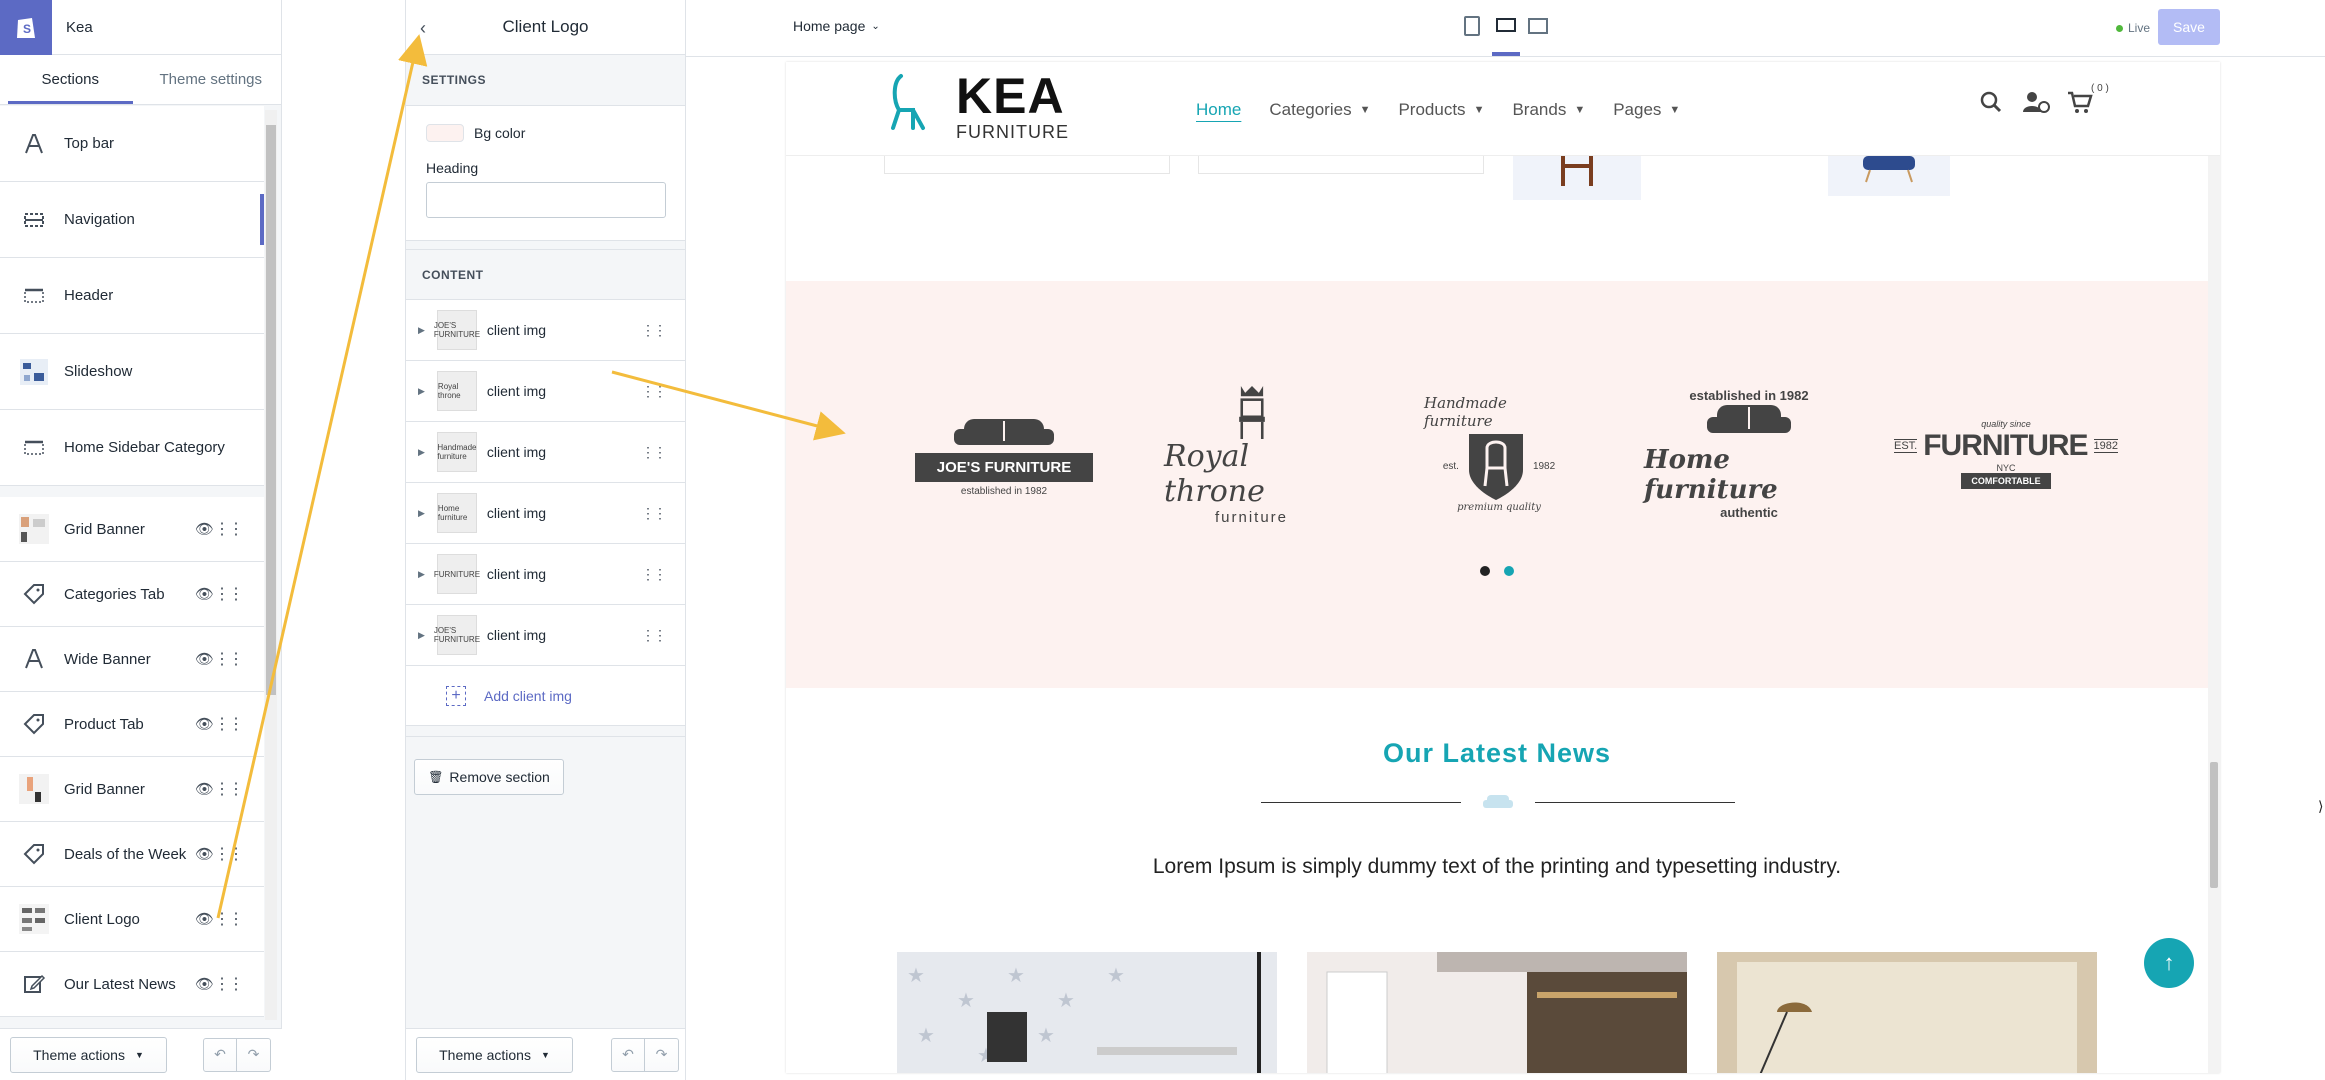 This screenshot has height=1080, width=2325. Describe the element at coordinates (1251, 456) in the screenshot. I see `client-logo-royal-throne: Royal throne furniture` at that location.